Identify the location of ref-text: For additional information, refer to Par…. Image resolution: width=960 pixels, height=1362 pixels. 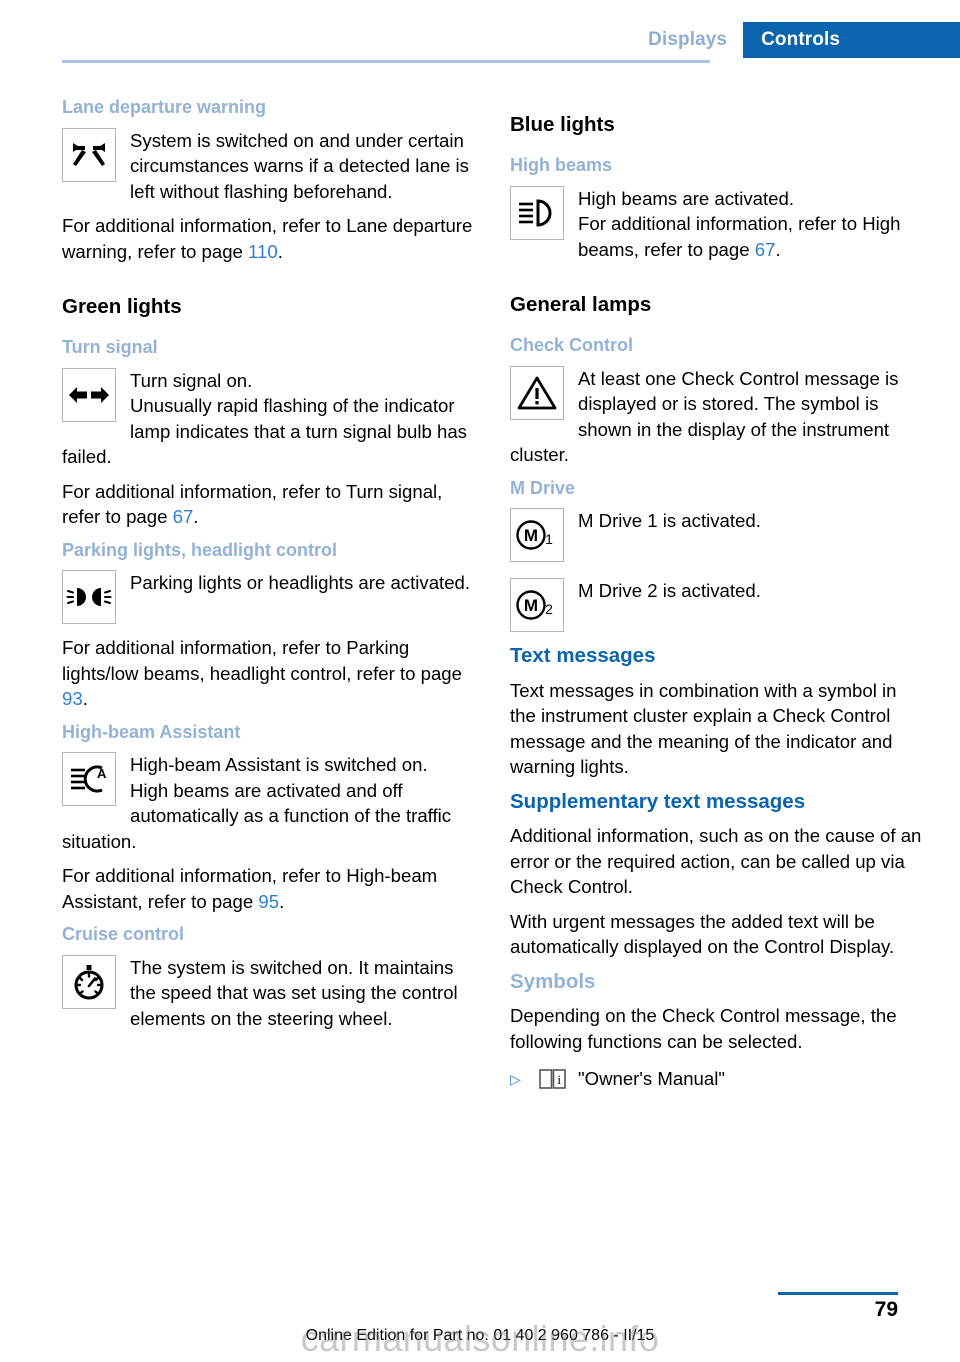
(262, 660).